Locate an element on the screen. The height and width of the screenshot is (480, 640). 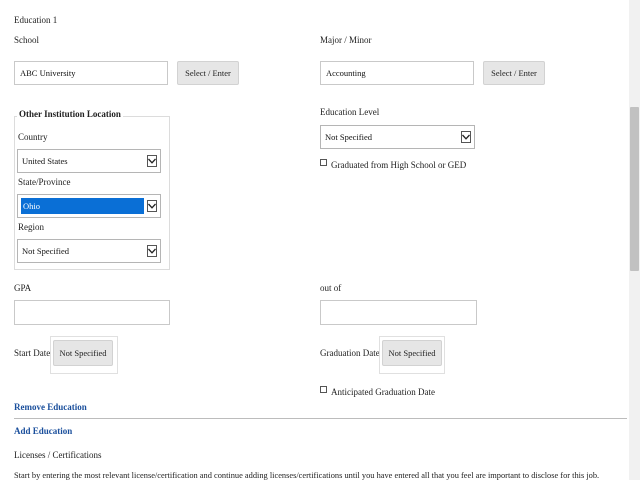
major-input: Accounting is located at coordinates (397, 73).